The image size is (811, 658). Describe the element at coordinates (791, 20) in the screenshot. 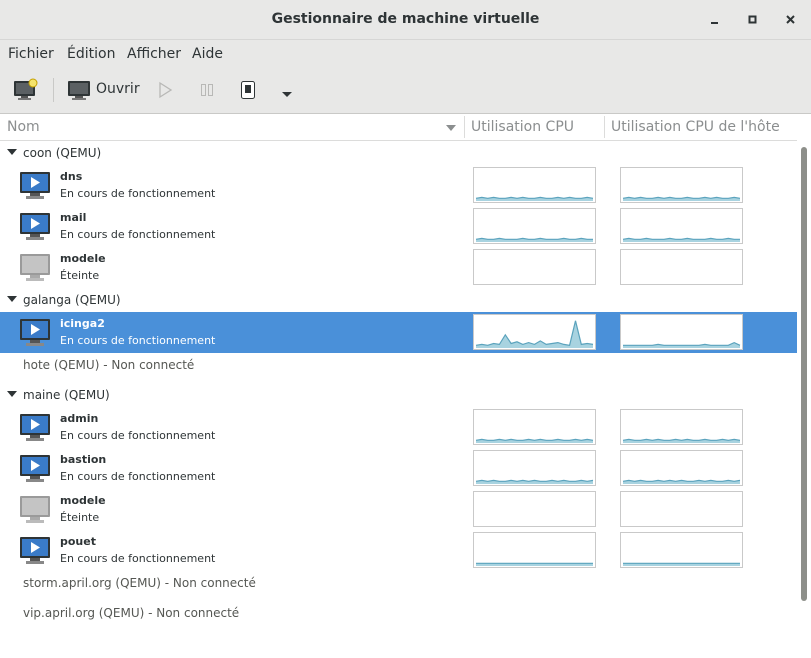

I see `close-icon` at that location.